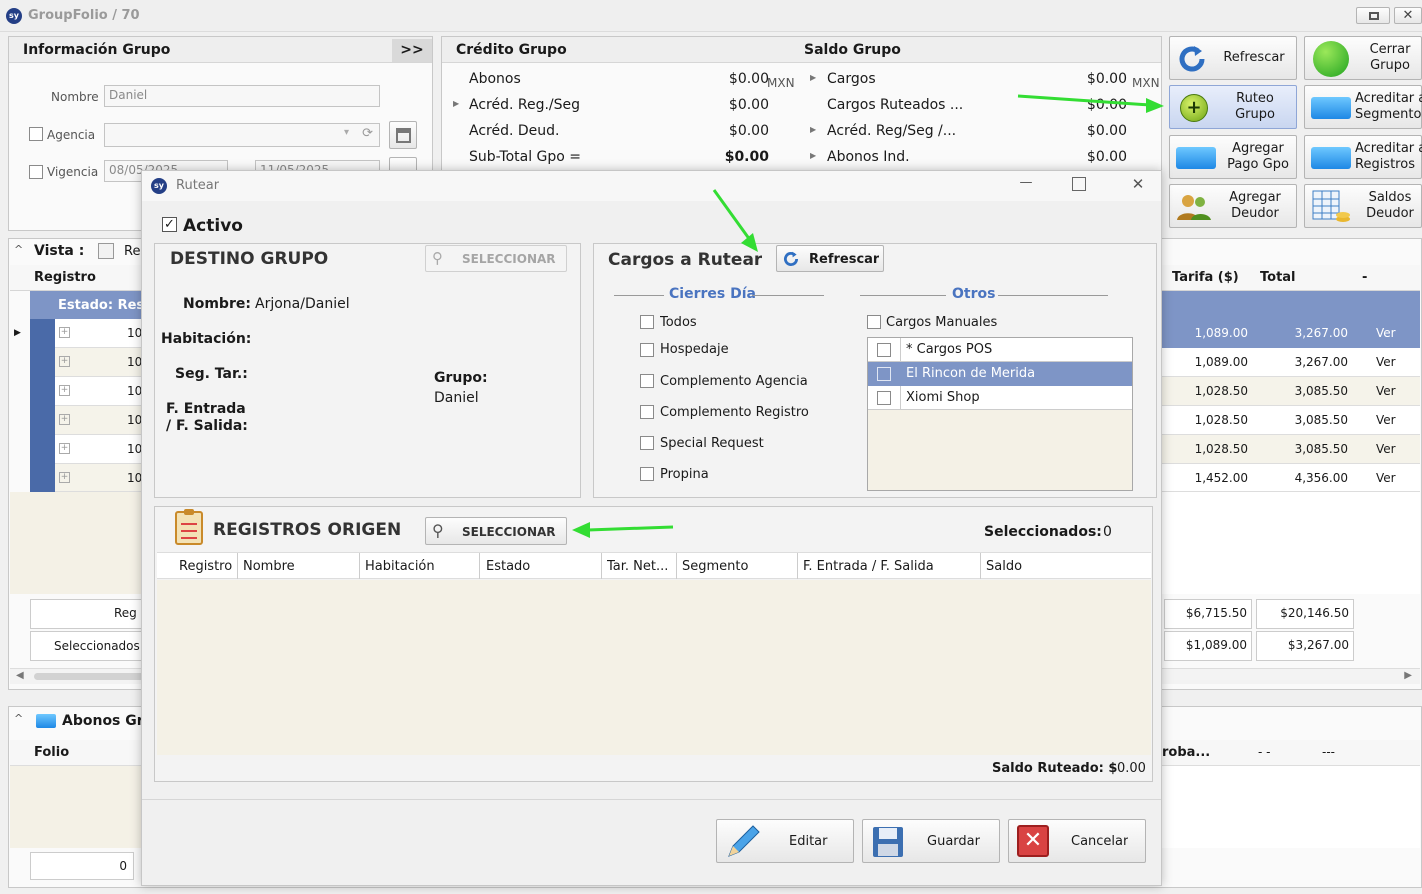  What do you see at coordinates (1090, 103) in the screenshot?
I see `arrow-to-ruteo-icon` at bounding box center [1090, 103].